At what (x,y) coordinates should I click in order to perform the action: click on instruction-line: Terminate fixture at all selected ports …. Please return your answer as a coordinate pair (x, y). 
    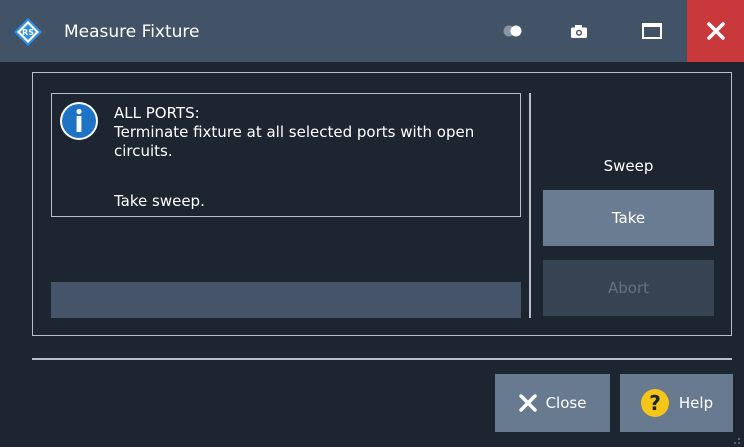
    Looking at the image, I should click on (294, 132).